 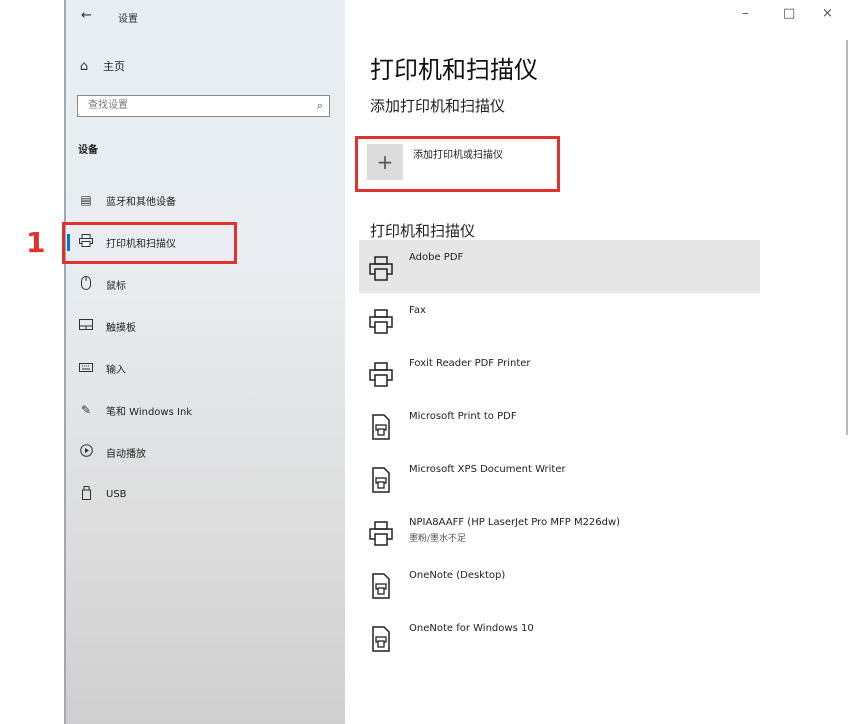 I want to click on sidebar-item-typing: 输入, so click(x=204, y=368).